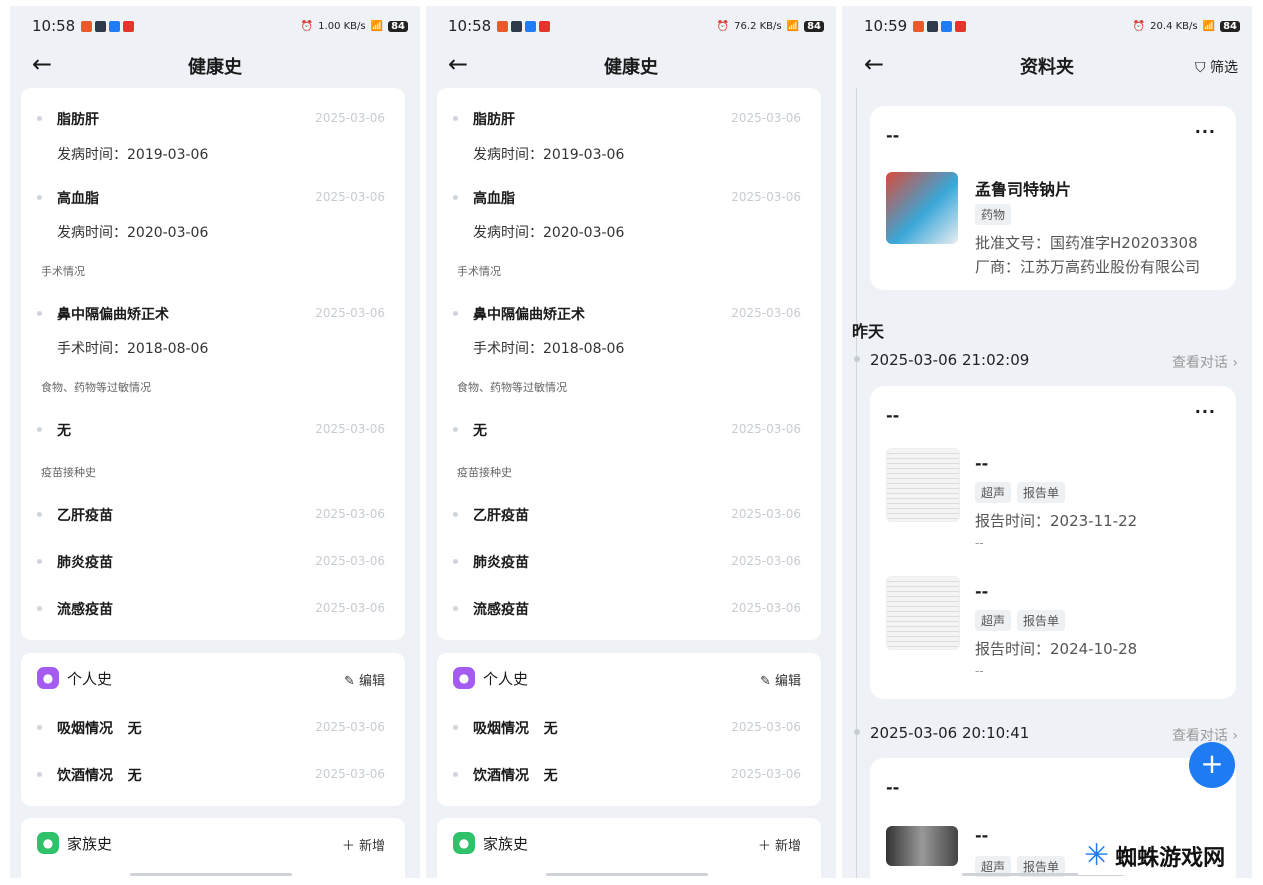 The width and height of the screenshot is (1263, 885). Describe the element at coordinates (922, 846) in the screenshot. I see `report-image` at that location.